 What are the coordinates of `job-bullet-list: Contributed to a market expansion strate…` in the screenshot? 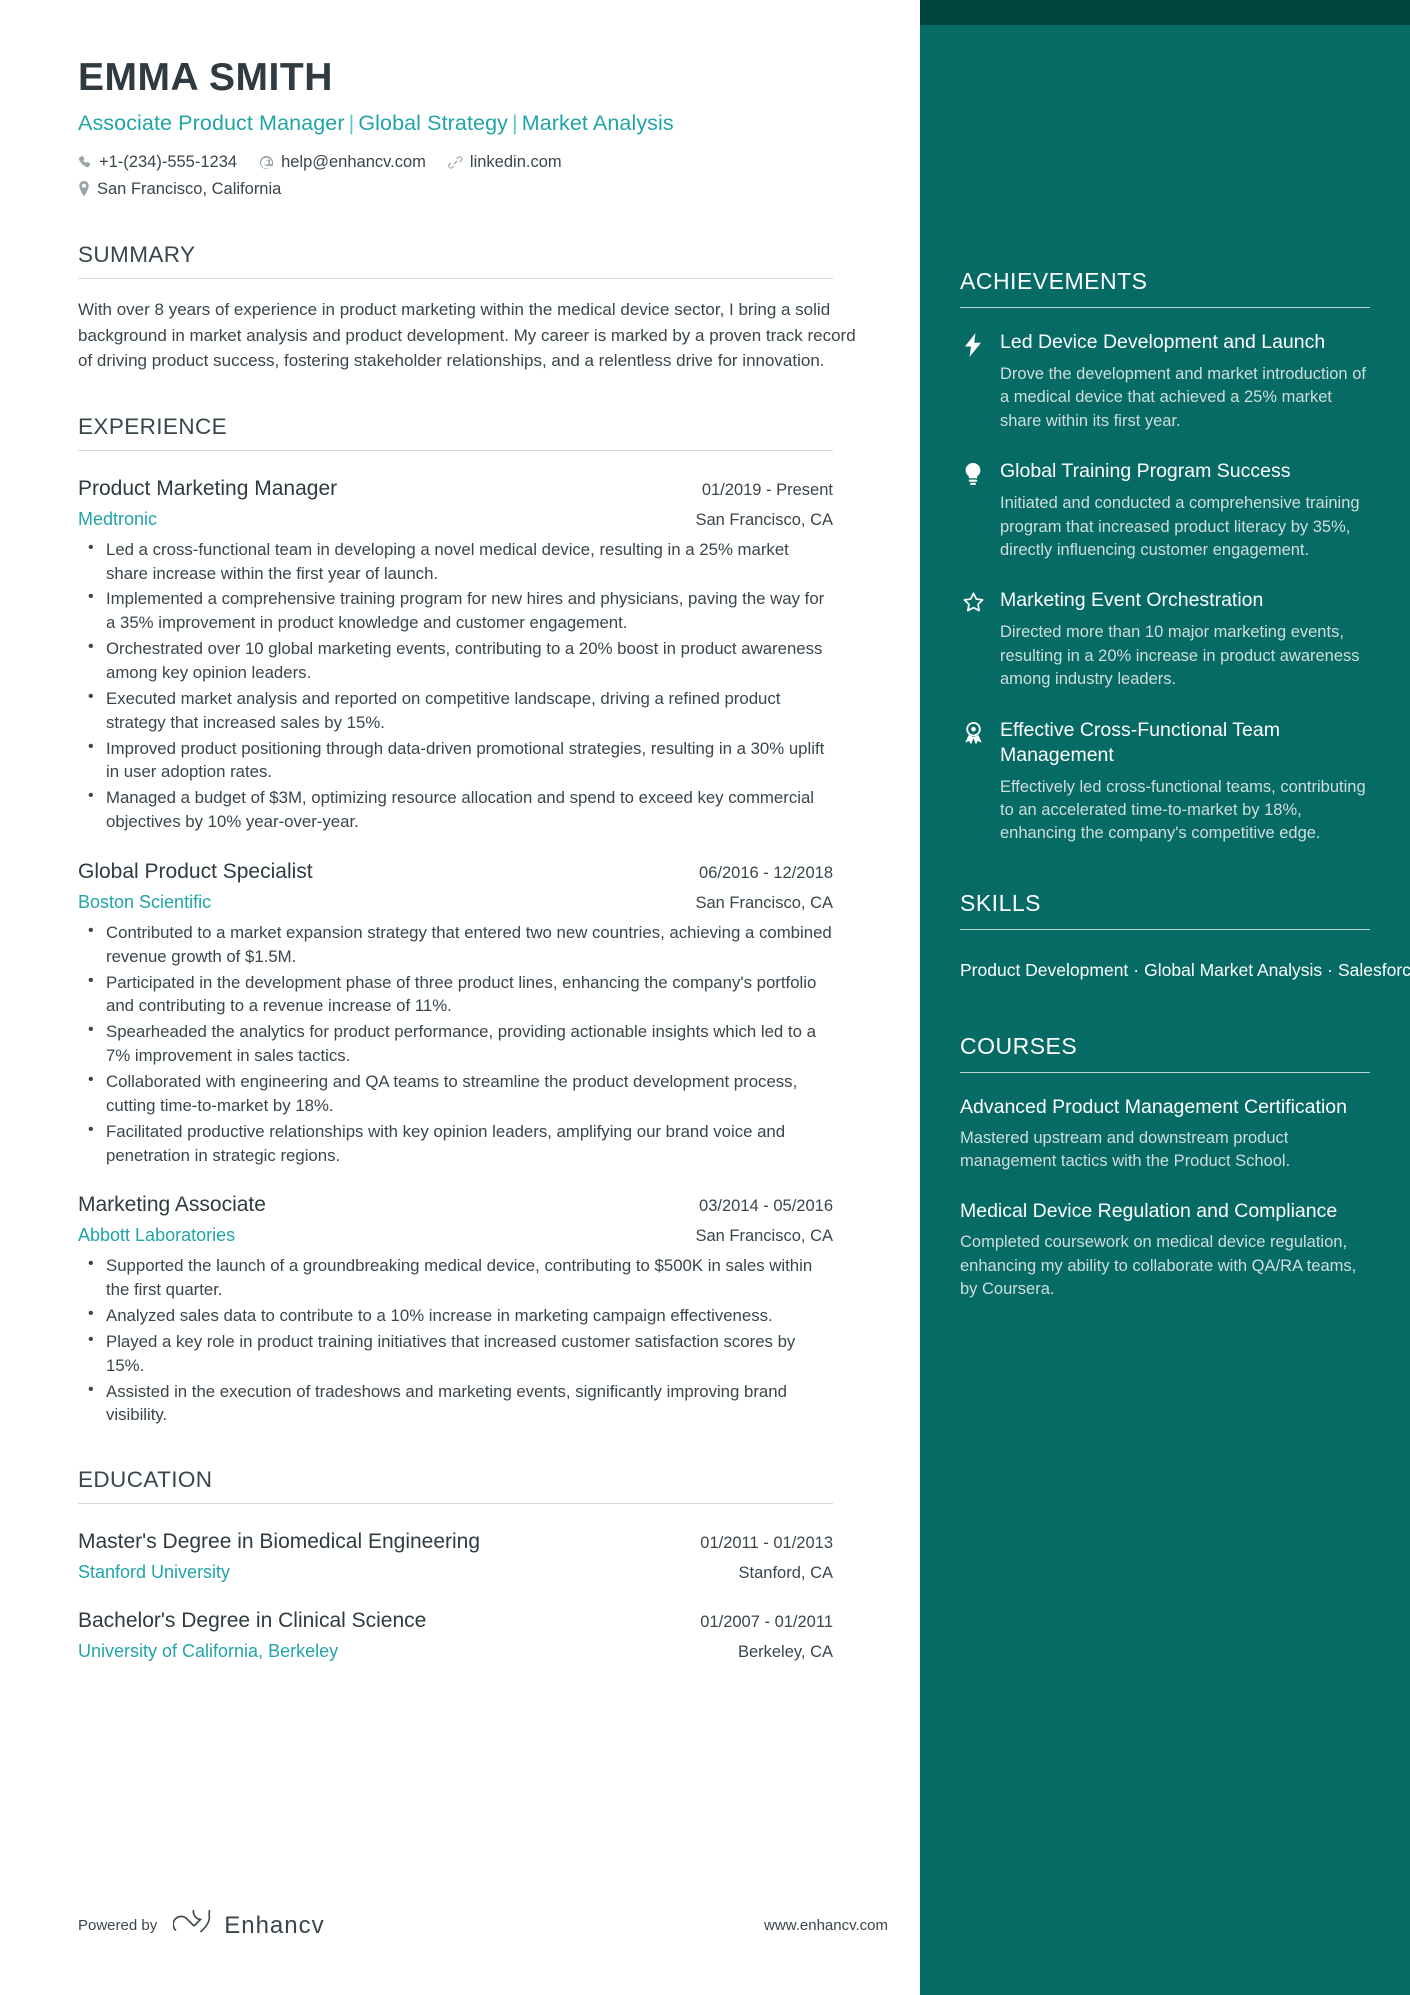 It's located at (455, 1044).